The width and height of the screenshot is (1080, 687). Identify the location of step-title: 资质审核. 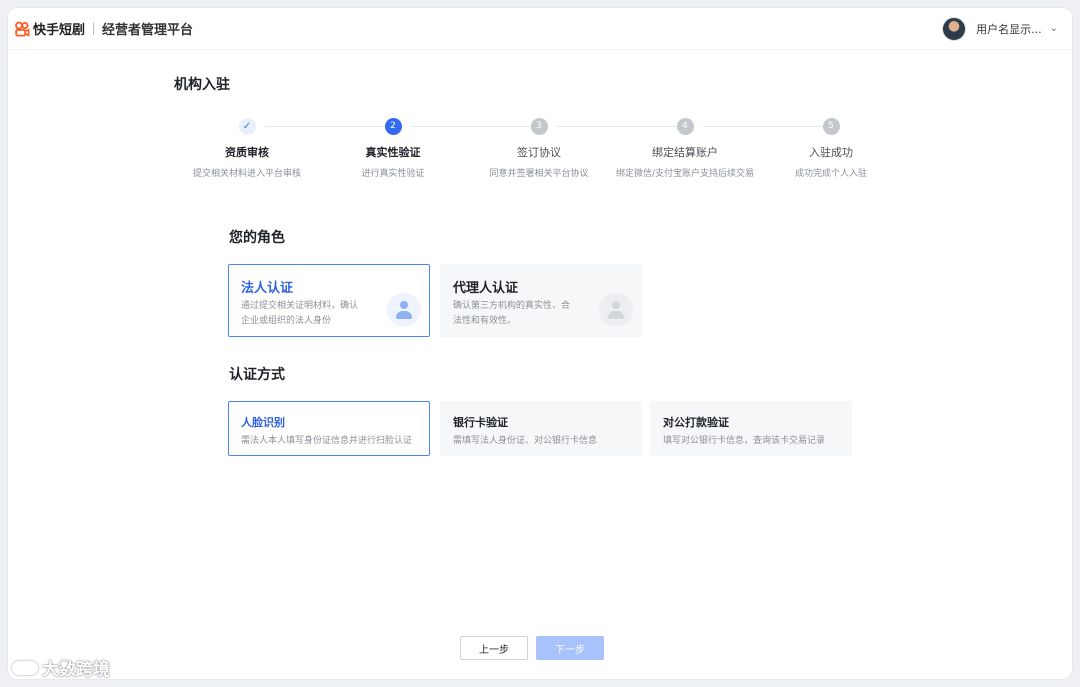
(247, 152).